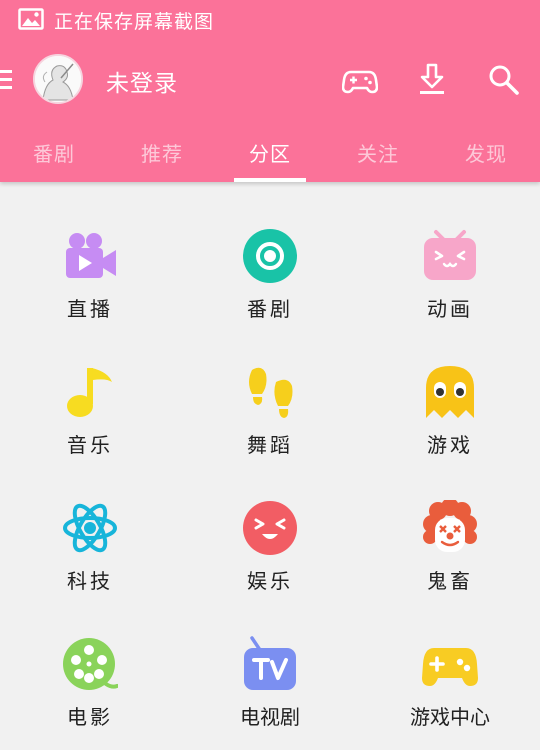 The width and height of the screenshot is (540, 750). What do you see at coordinates (90, 528) in the screenshot?
I see `atom-icon` at bounding box center [90, 528].